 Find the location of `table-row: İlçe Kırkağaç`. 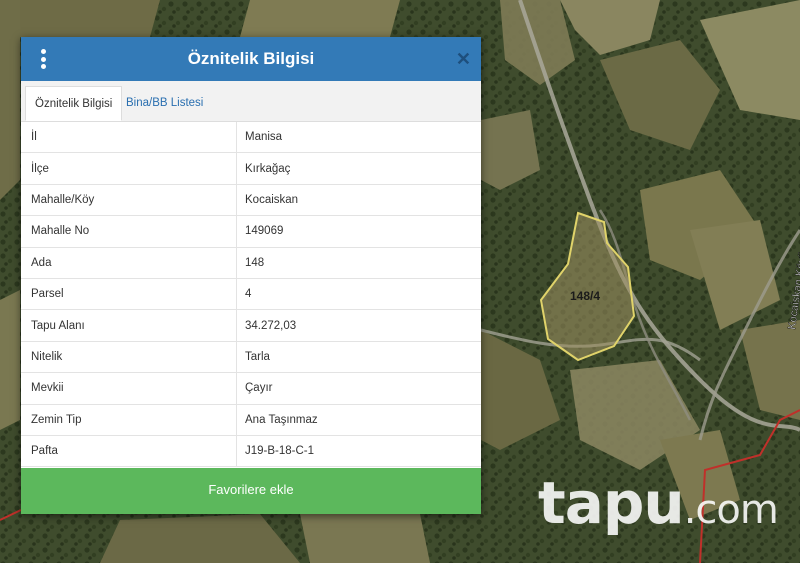

table-row: İlçe Kırkağaç is located at coordinates (251, 169).